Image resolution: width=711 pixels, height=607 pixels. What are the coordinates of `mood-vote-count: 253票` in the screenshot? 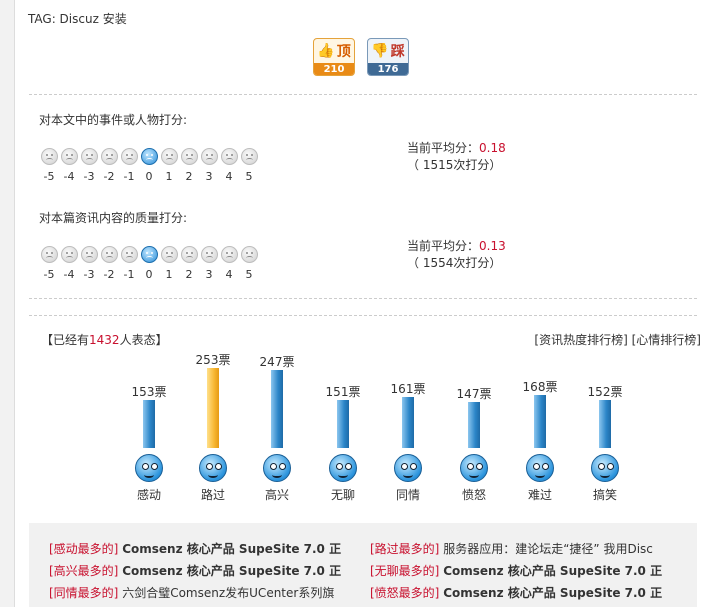 It's located at (213, 360).